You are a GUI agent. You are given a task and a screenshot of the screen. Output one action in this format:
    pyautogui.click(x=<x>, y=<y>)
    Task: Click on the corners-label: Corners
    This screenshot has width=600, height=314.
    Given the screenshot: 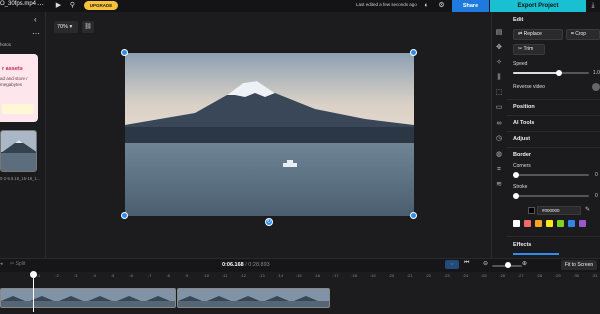 What is the action you would take?
    pyautogui.click(x=522, y=166)
    